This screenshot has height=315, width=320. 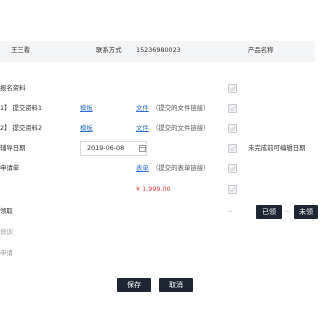 What do you see at coordinates (6, 211) in the screenshot?
I see `receive-label: 领取` at bounding box center [6, 211].